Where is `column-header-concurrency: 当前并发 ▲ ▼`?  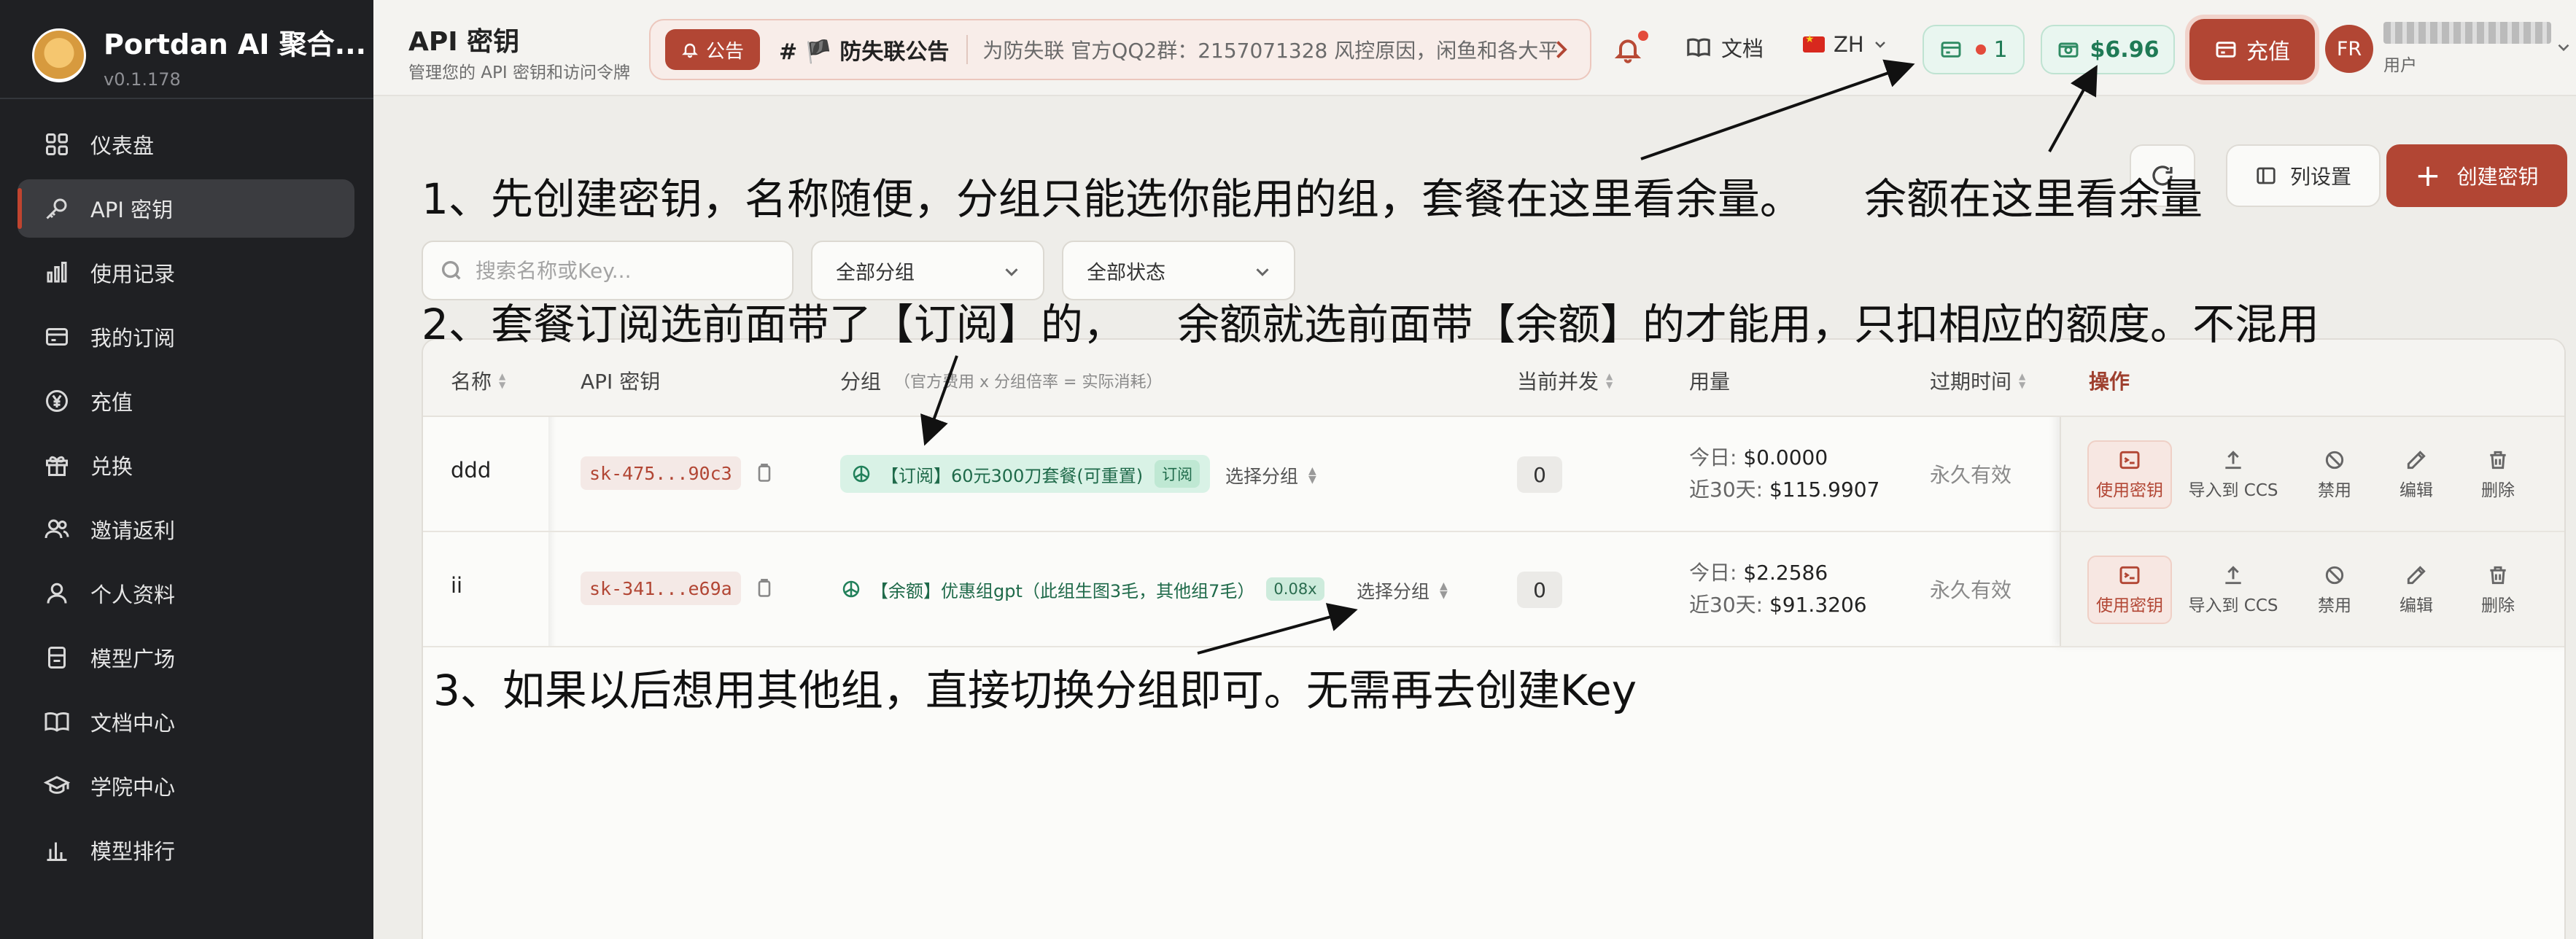 column-header-concurrency: 当前并发 ▲ ▼ is located at coordinates (1565, 380).